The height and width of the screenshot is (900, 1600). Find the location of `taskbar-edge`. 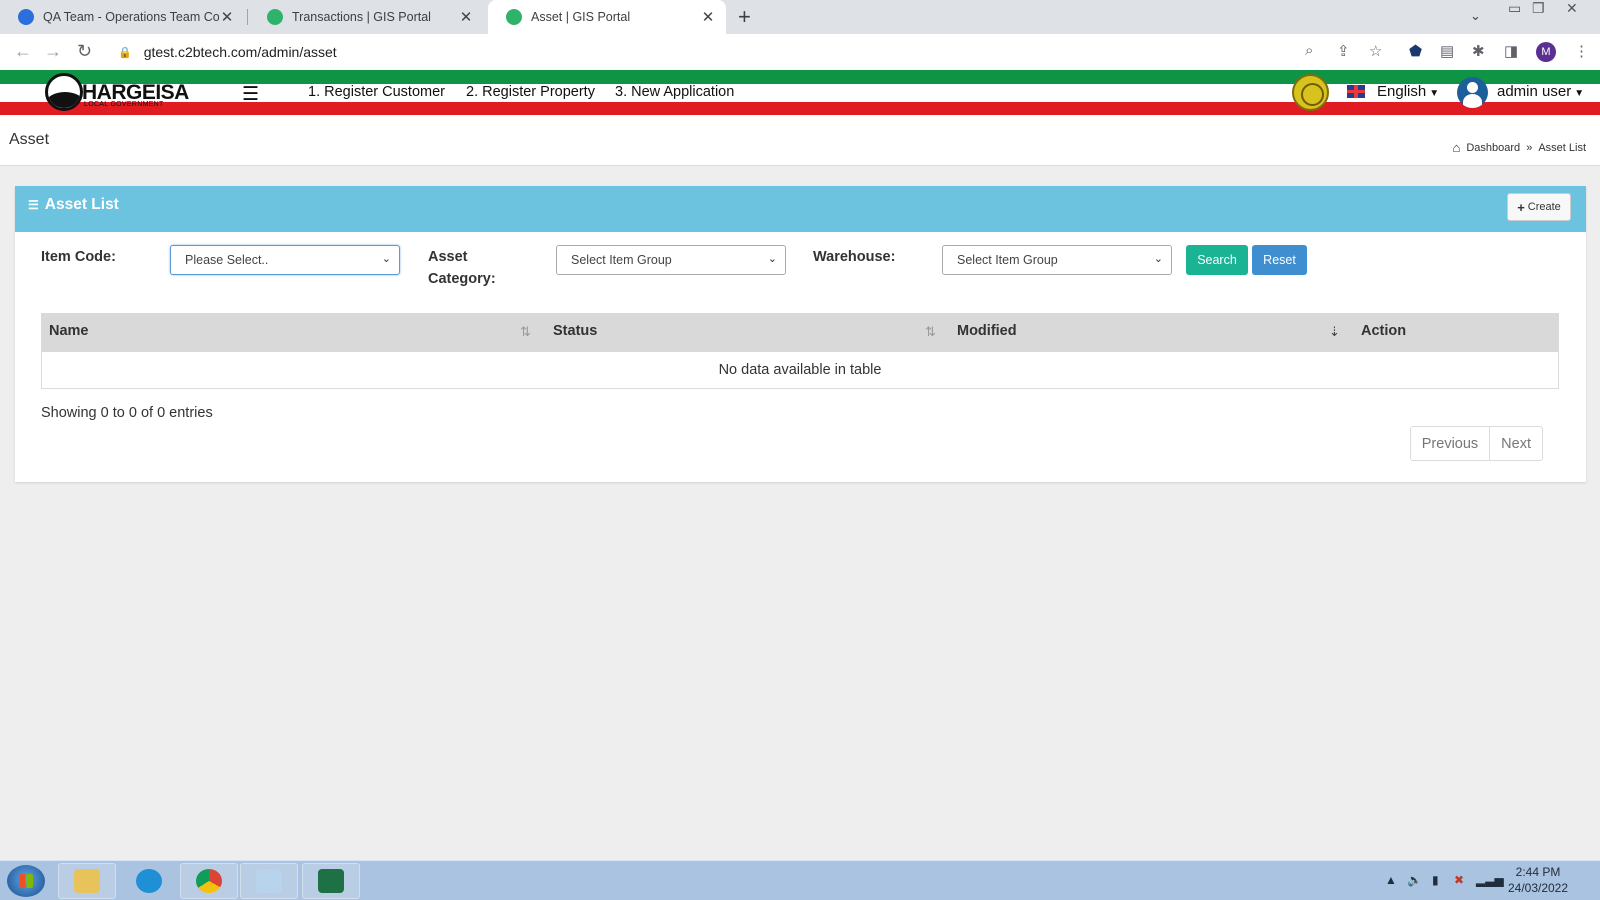

taskbar-edge is located at coordinates (149, 881).